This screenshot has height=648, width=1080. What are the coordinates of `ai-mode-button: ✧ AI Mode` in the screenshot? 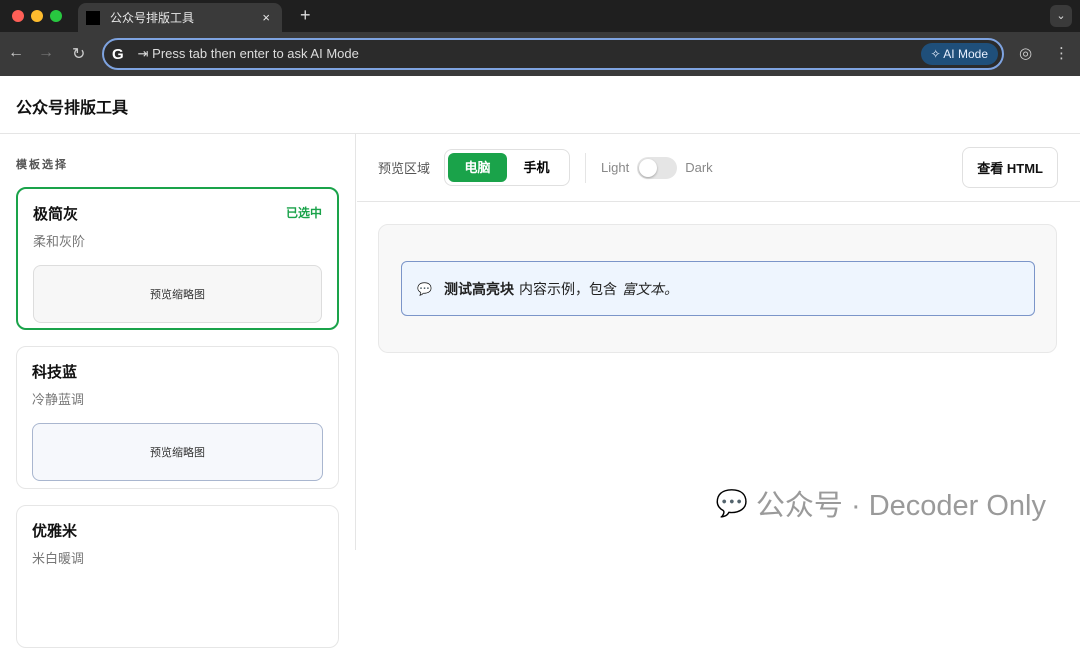 It's located at (959, 54).